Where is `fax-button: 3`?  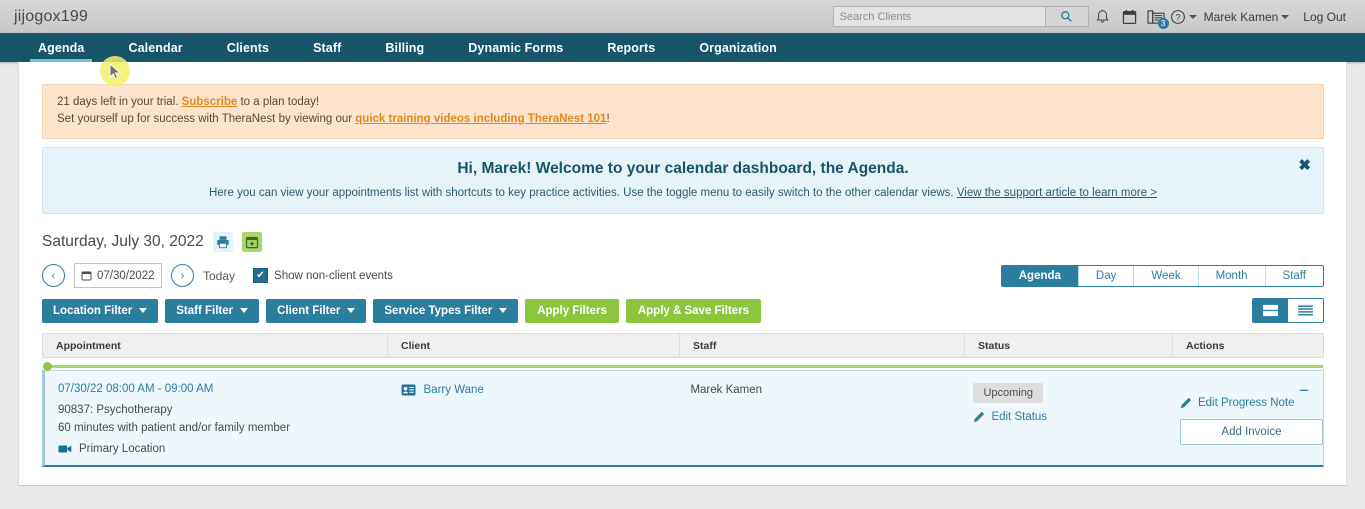
fax-button: 3 is located at coordinates (1156, 17).